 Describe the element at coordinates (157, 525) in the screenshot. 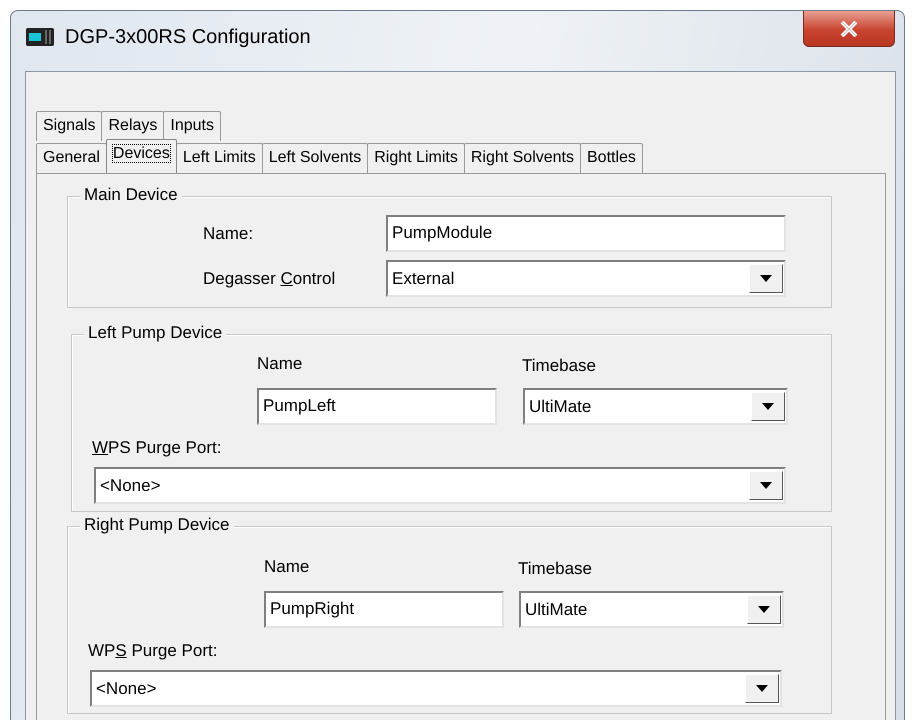

I see `group-title: Right Pump Device` at that location.